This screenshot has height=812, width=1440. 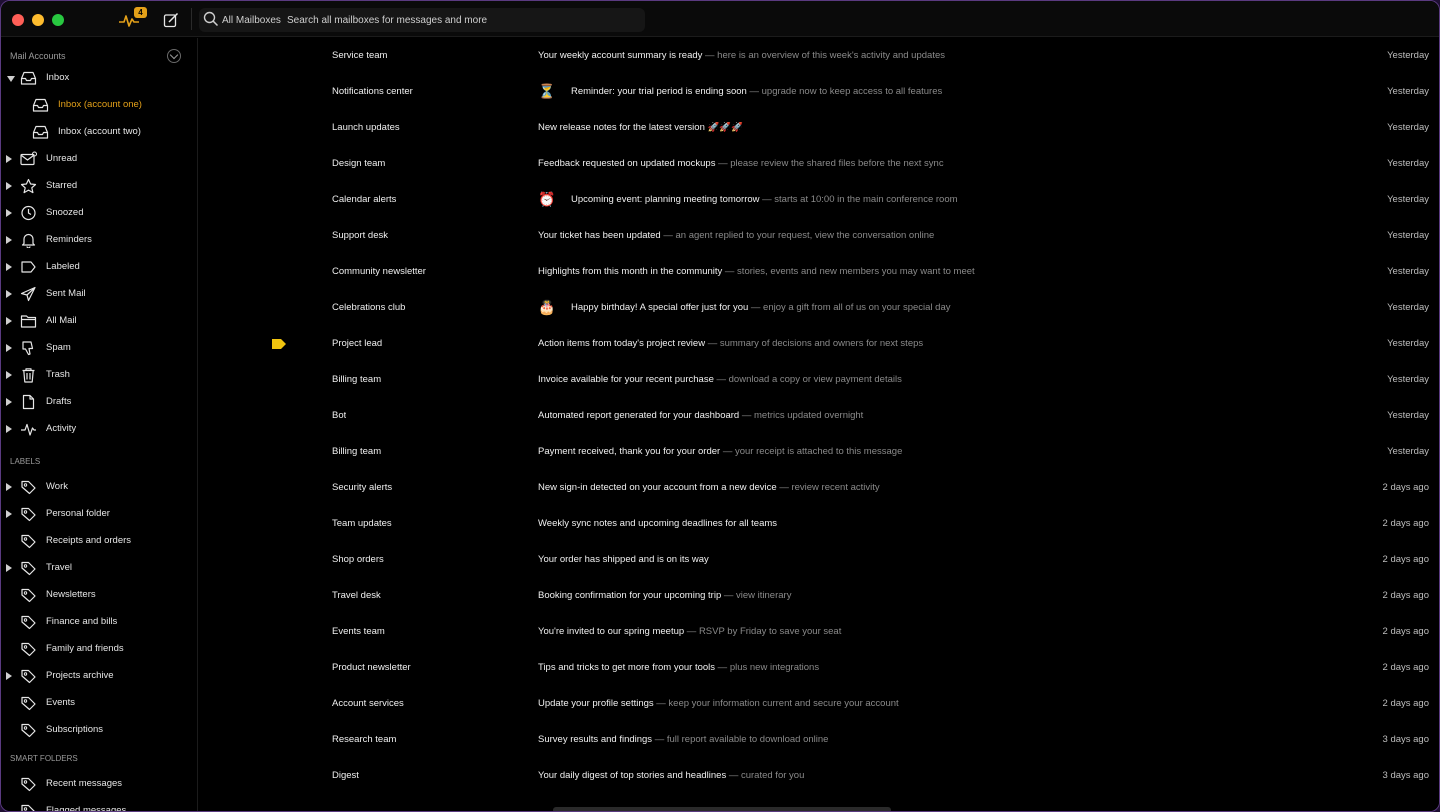 I want to click on sidebar-item-label: Labeled, so click(x=99, y=267).